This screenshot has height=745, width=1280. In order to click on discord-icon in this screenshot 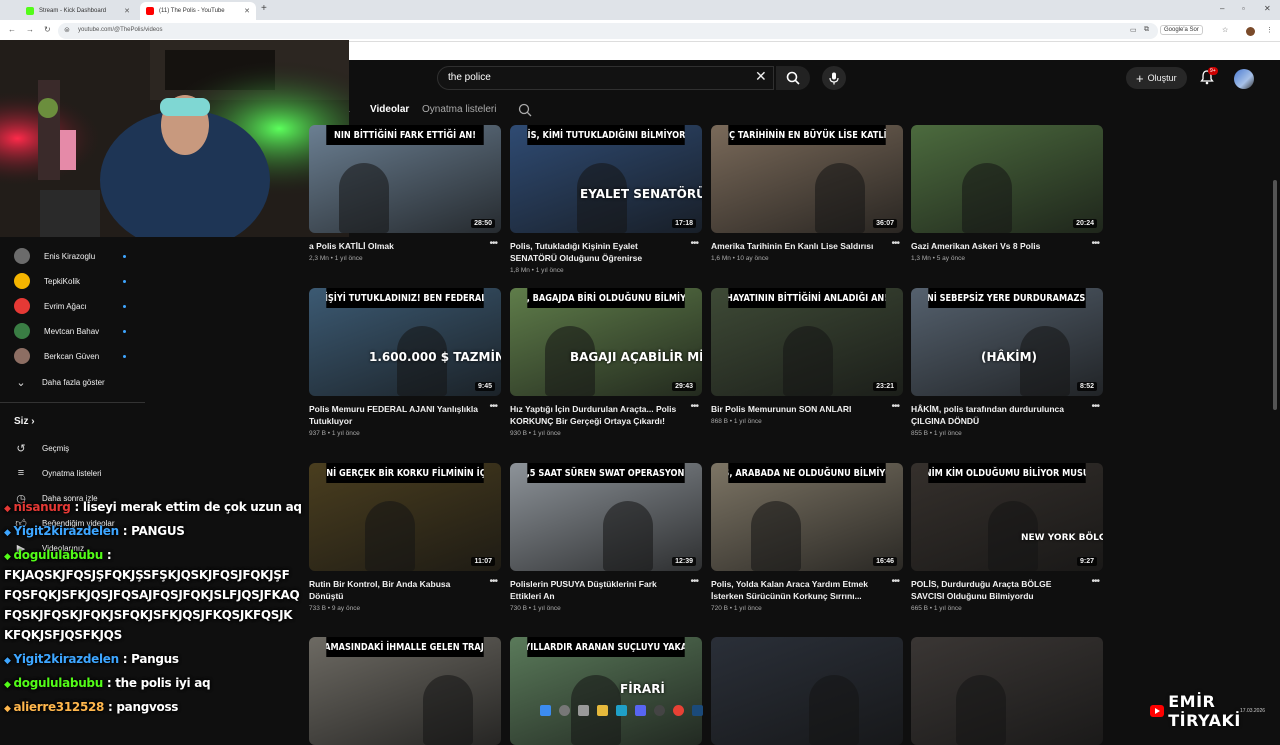, I will do `click(640, 710)`.